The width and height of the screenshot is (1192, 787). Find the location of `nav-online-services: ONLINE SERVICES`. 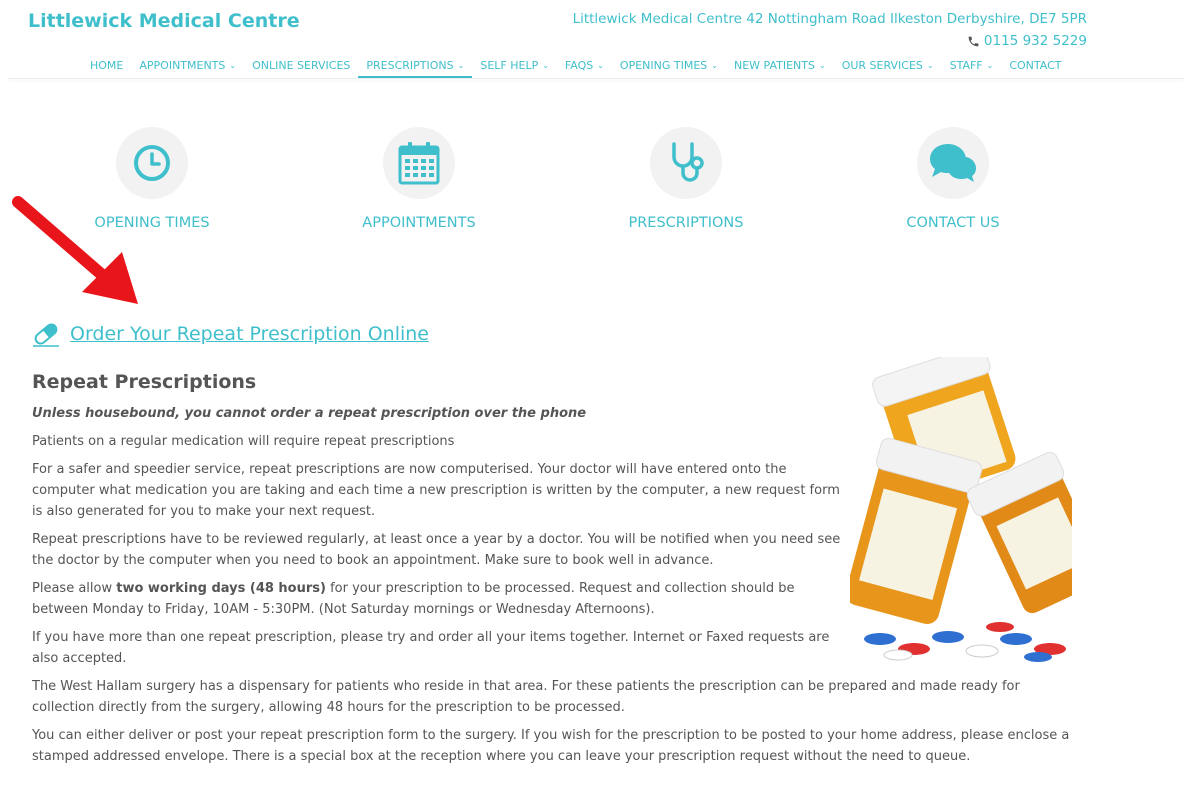

nav-online-services: ONLINE SERVICES is located at coordinates (301, 68).